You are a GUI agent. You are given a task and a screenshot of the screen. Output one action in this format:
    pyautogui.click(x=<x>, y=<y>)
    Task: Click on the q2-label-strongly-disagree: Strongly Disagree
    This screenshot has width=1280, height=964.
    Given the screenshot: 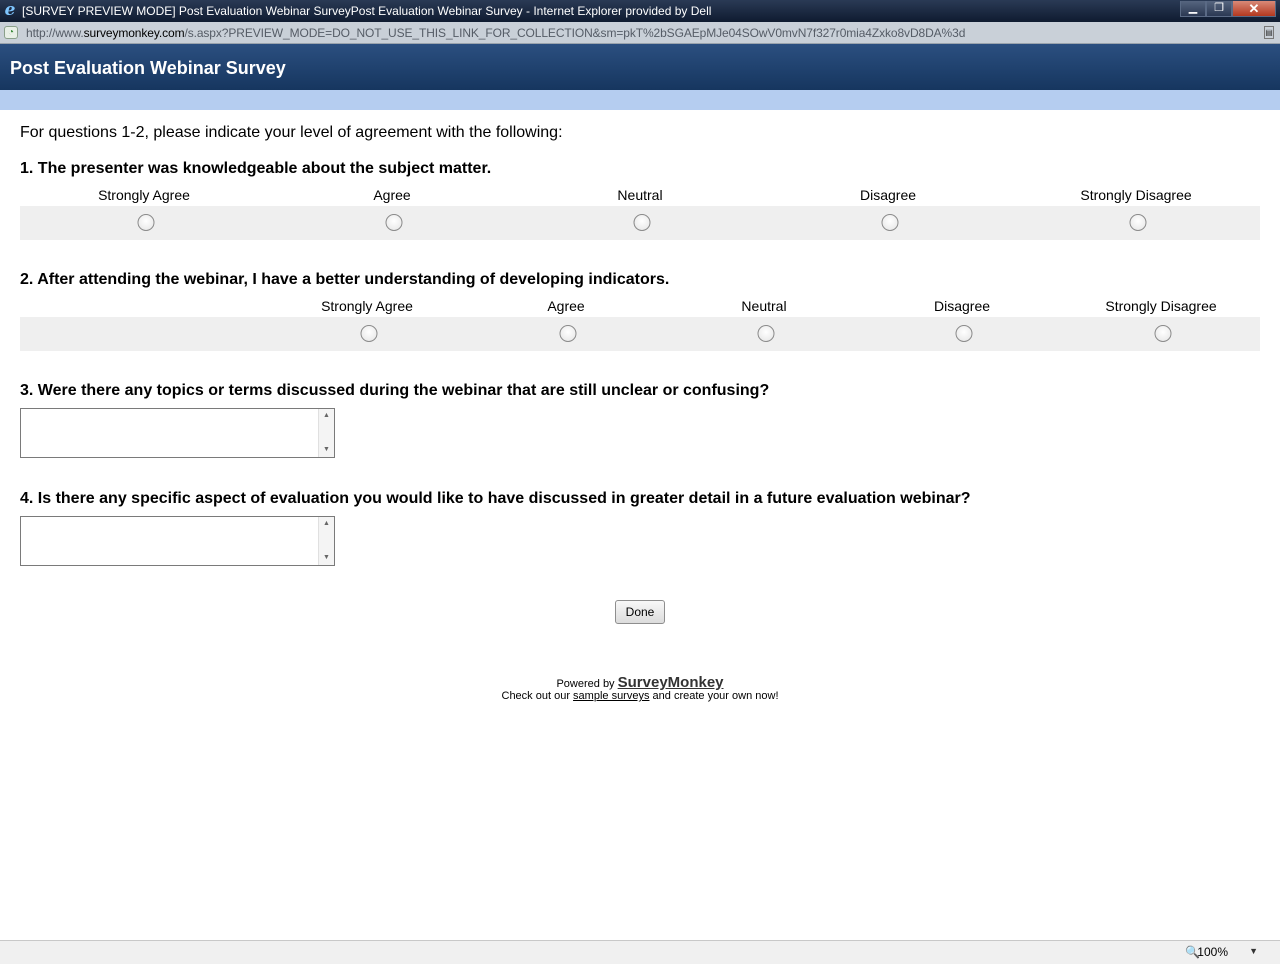 What is the action you would take?
    pyautogui.click(x=1161, y=306)
    